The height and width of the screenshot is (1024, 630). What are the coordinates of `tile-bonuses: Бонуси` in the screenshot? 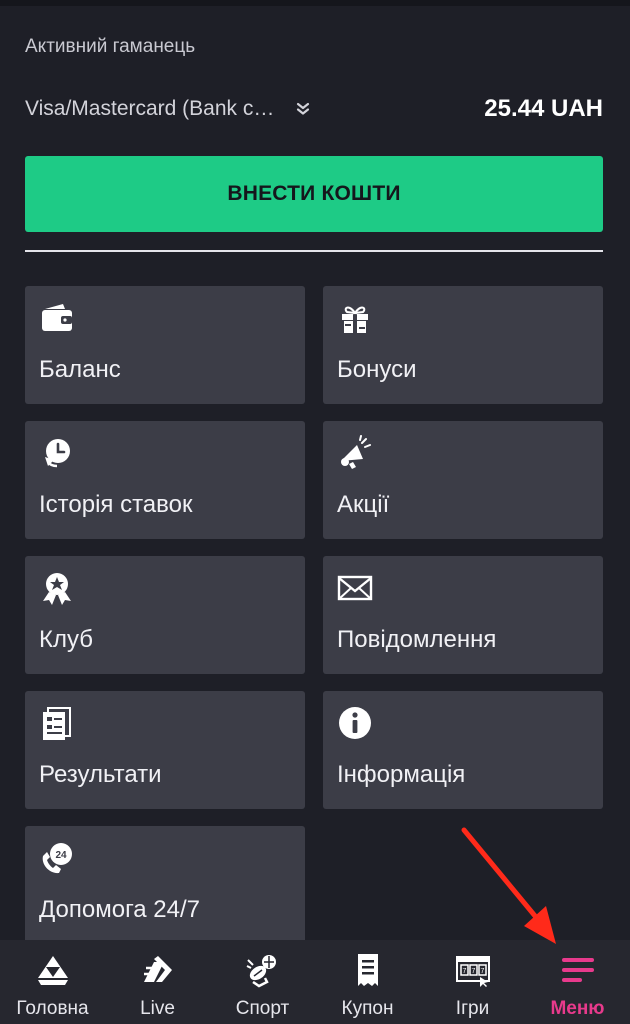 It's located at (463, 345).